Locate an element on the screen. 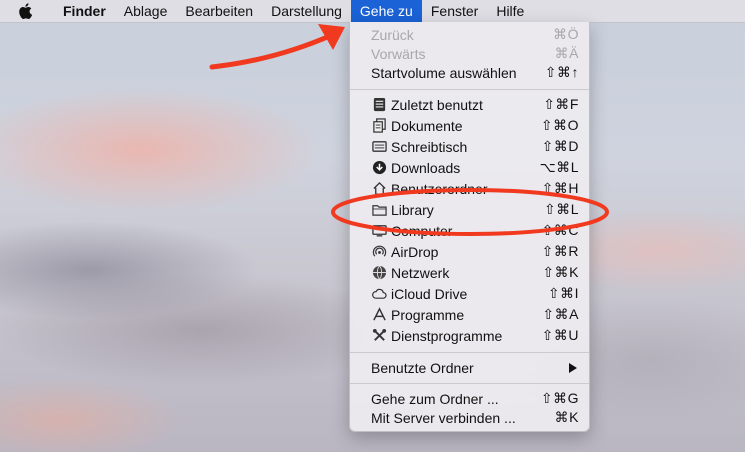  menu-item-dokumente: Dokumente ⇧⌘O is located at coordinates (469, 125).